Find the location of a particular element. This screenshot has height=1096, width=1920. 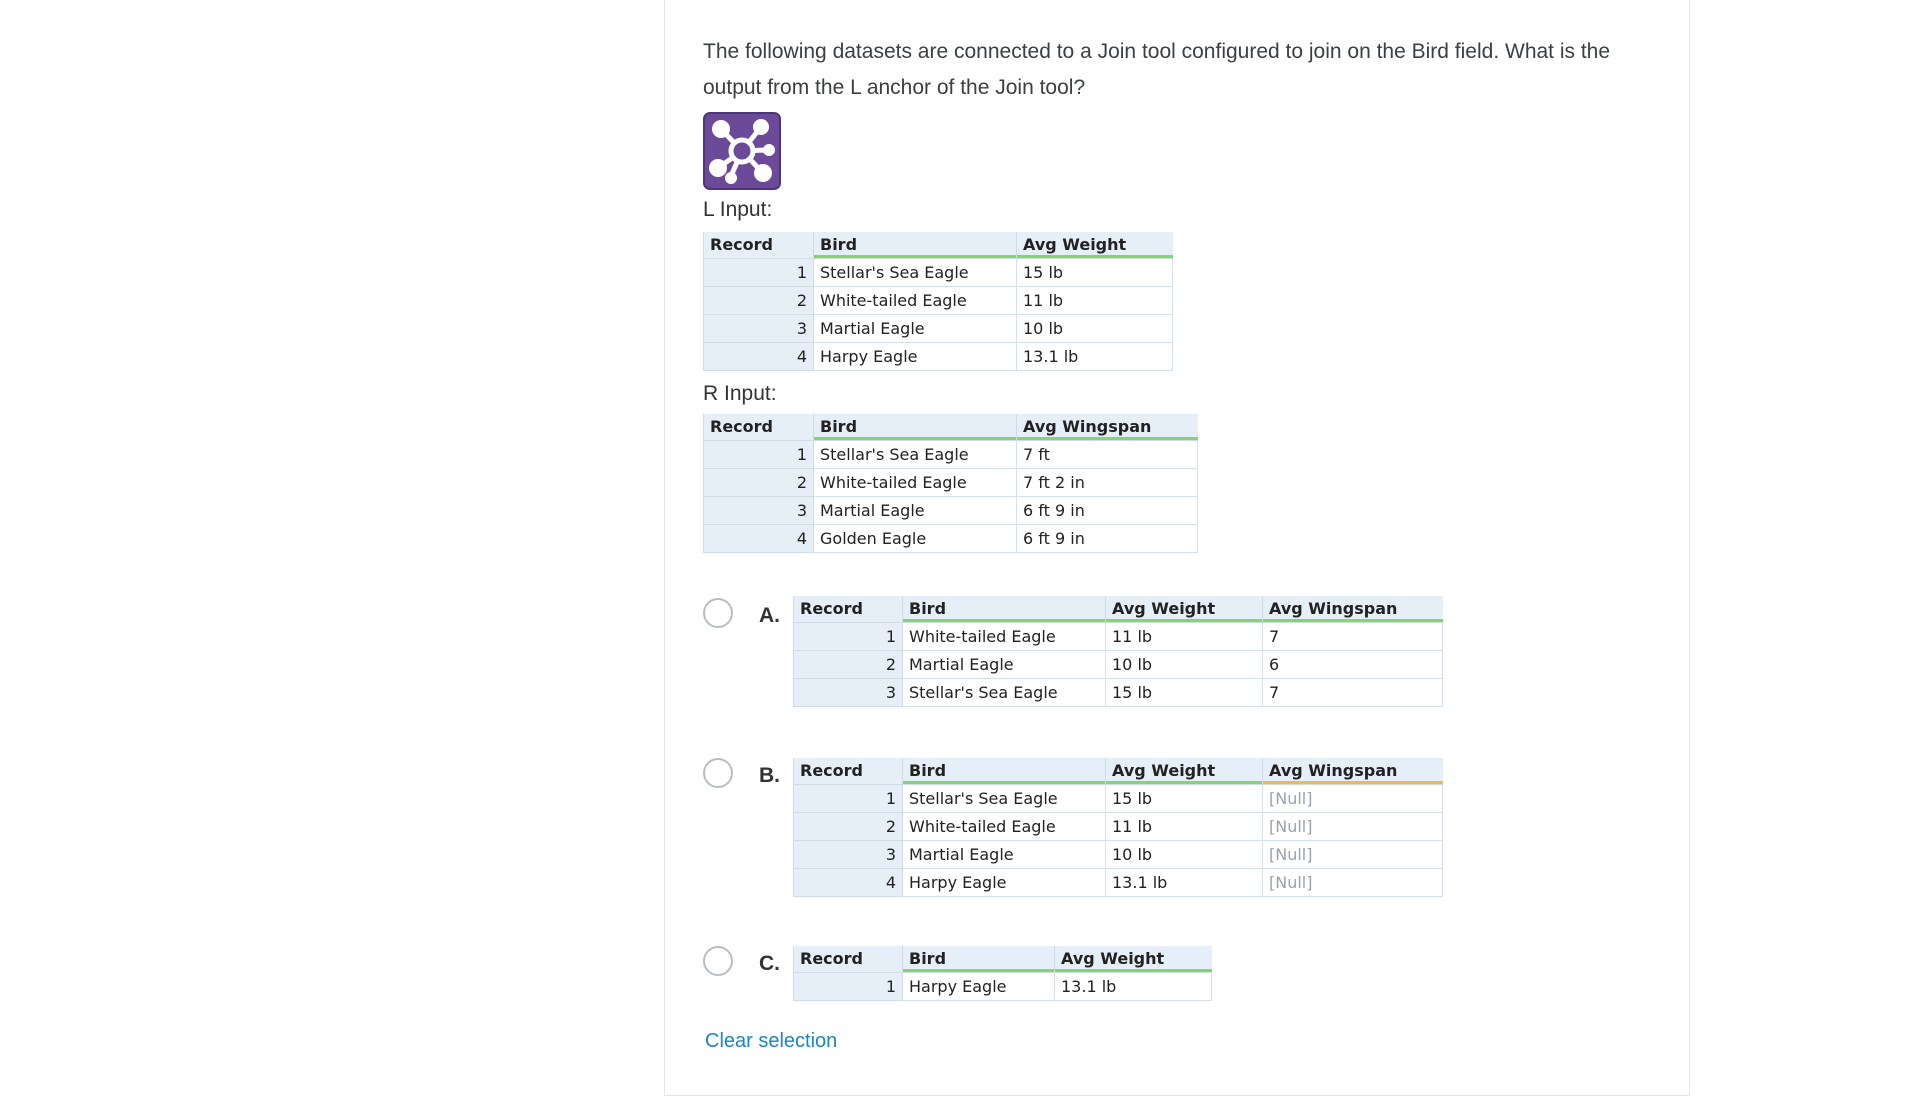

table-row: 3 Stellar's Sea Eagle 15 lb 7 is located at coordinates (1118, 692).